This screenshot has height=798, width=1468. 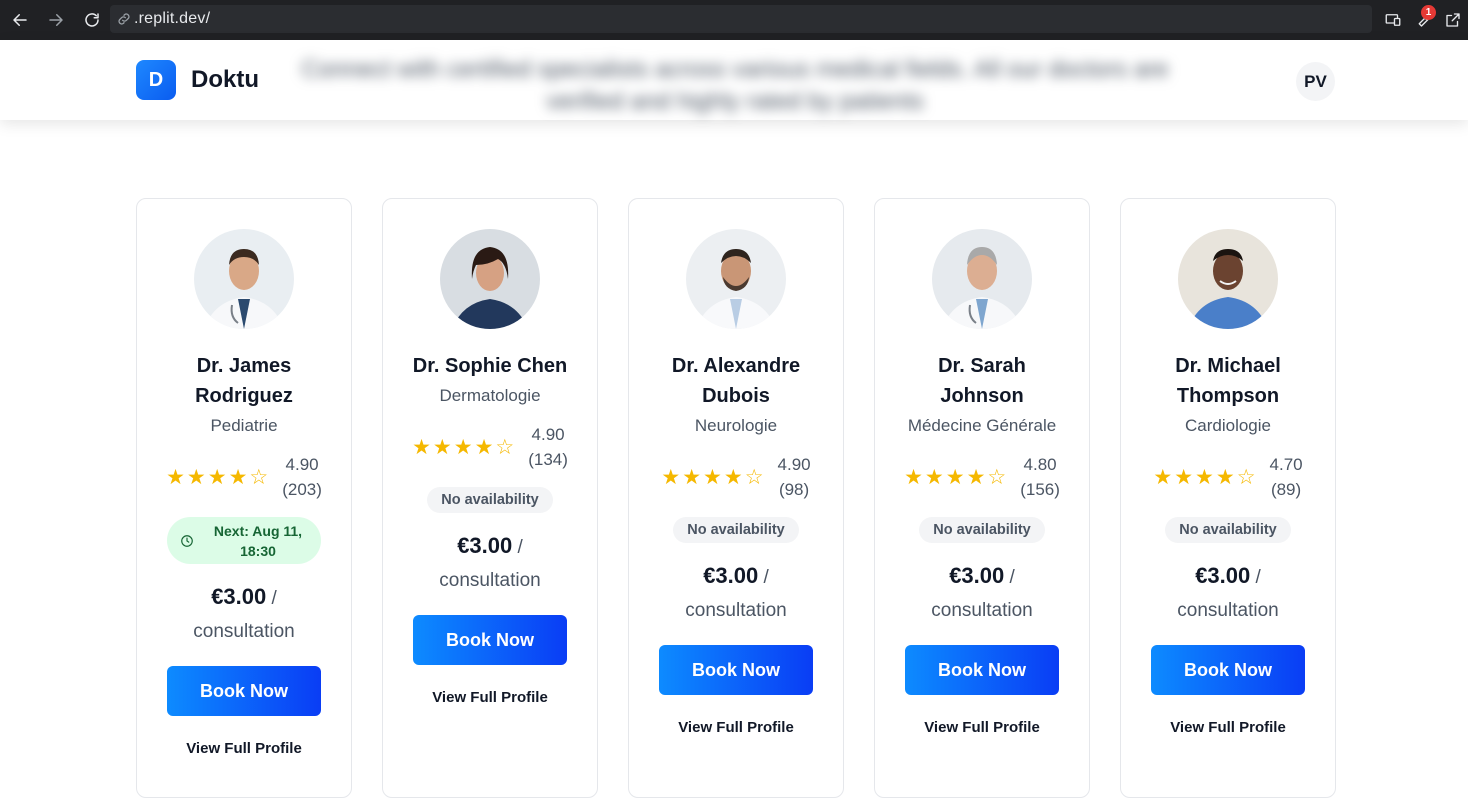 What do you see at coordinates (92, 20) in the screenshot?
I see `reload-button` at bounding box center [92, 20].